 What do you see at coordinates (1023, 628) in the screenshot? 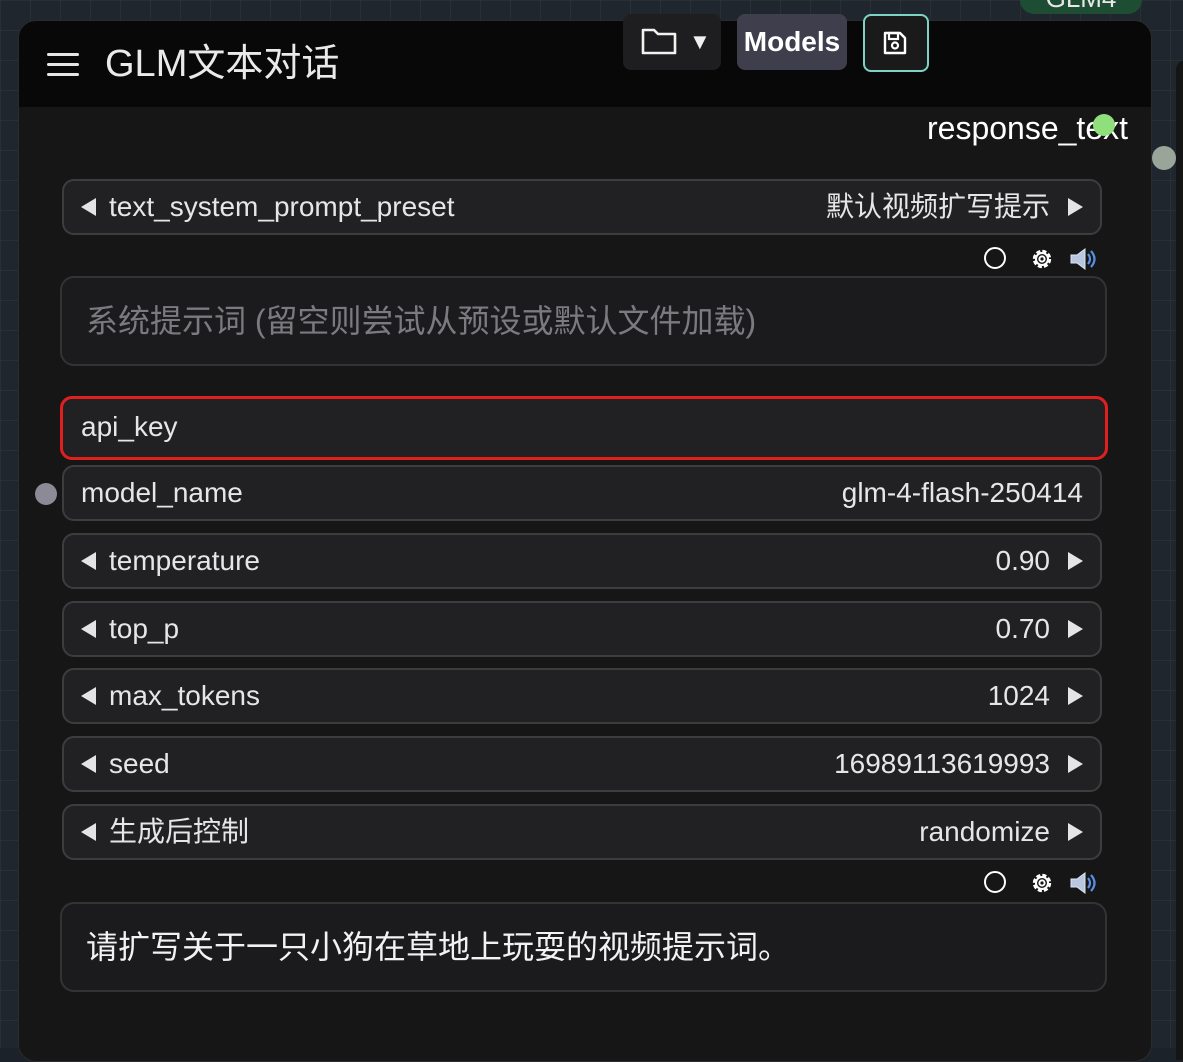
I see `widget-value: 0.70` at bounding box center [1023, 628].